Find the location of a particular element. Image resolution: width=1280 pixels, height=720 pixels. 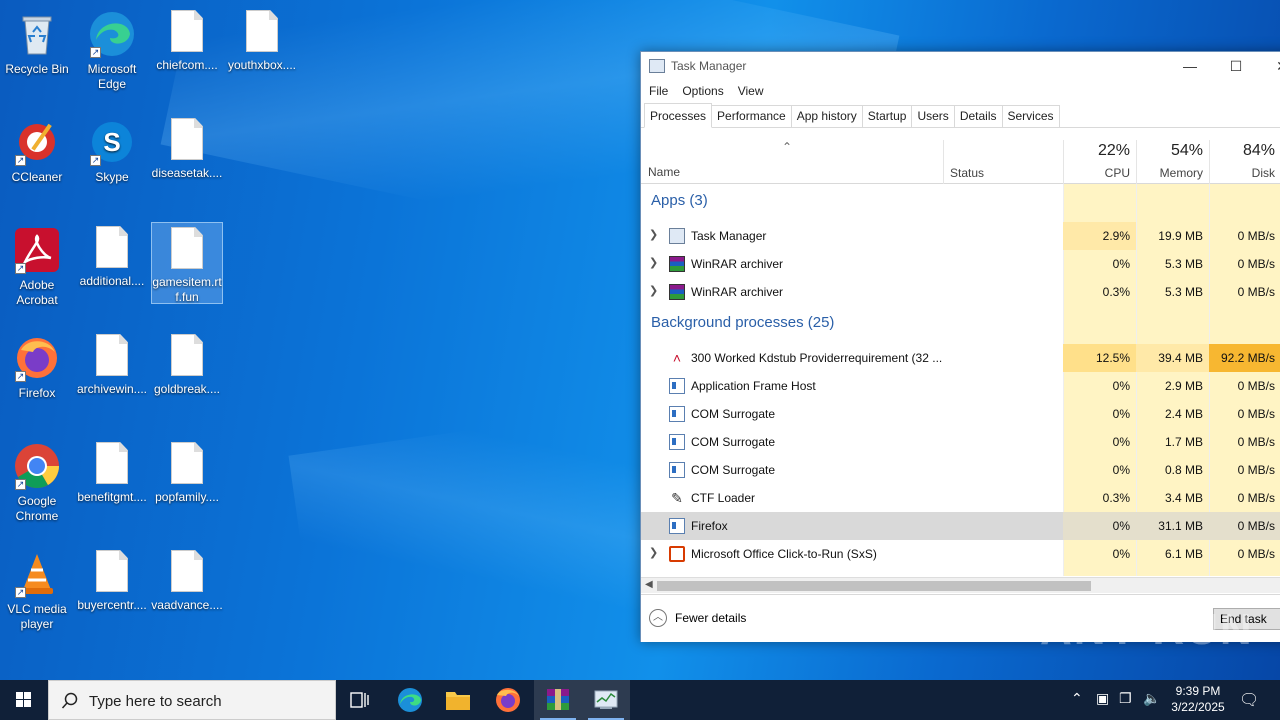

close-button: ✕ is located at coordinates (1269, 66).